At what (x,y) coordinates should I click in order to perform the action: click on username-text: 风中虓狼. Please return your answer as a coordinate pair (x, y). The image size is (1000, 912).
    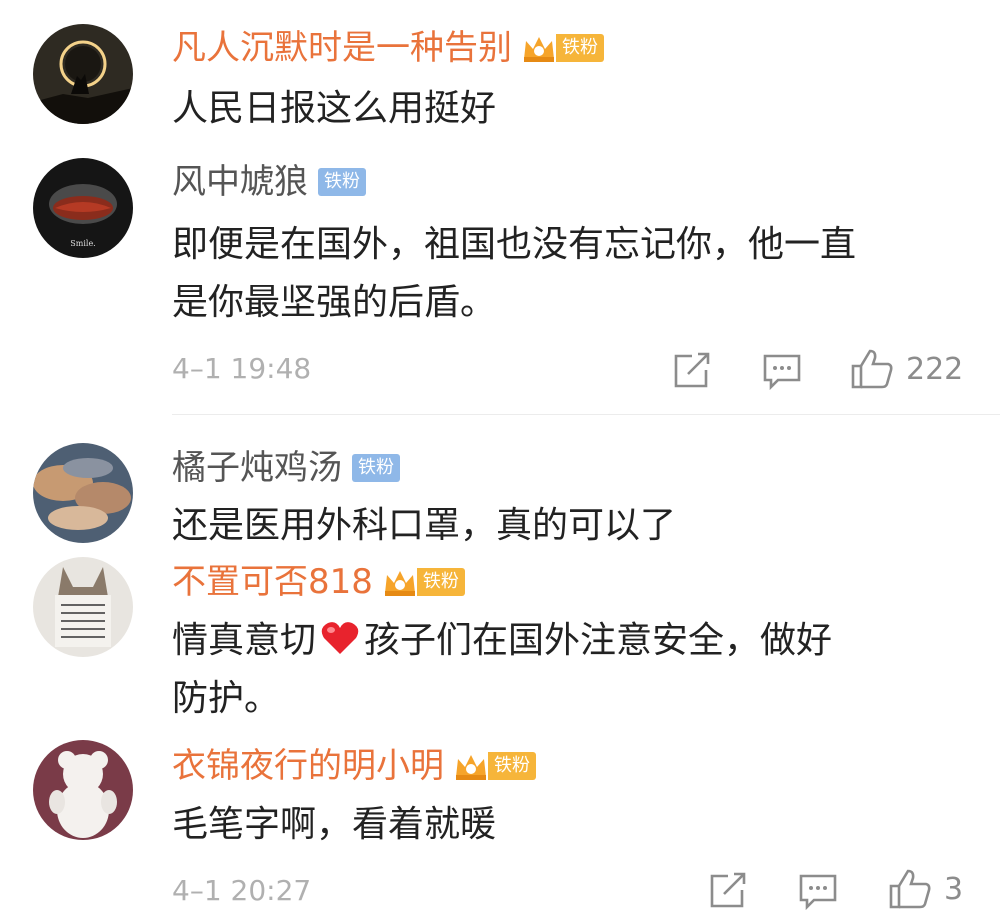
    Looking at the image, I should click on (240, 182).